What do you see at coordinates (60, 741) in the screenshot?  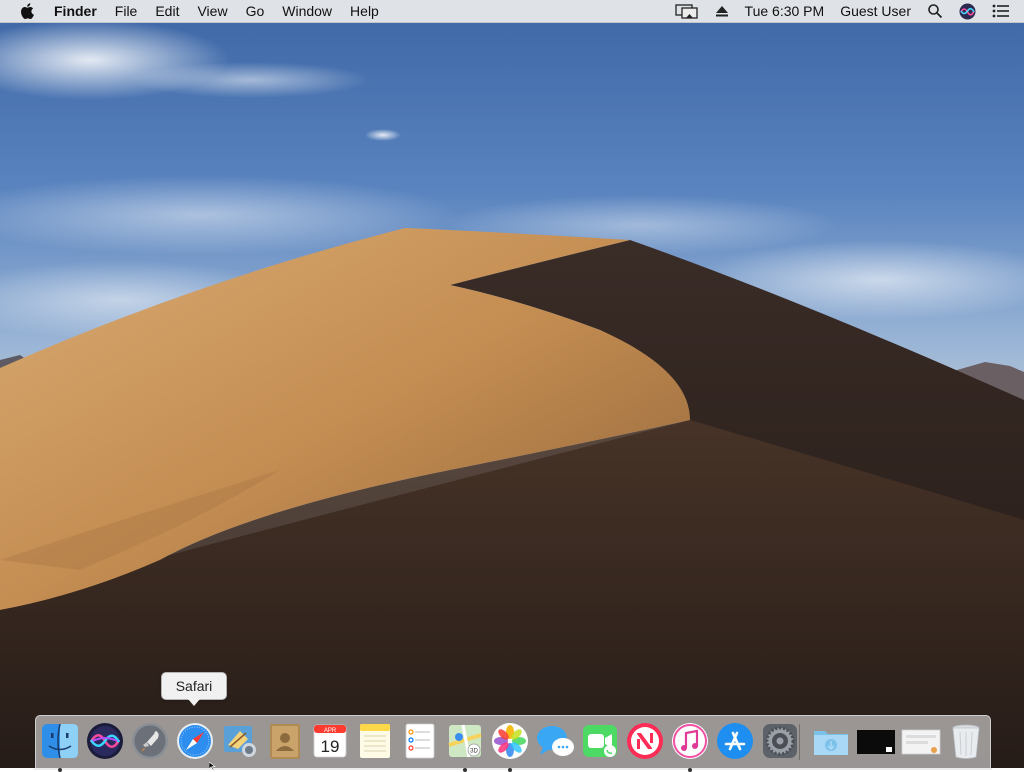 I see `finder-icon` at bounding box center [60, 741].